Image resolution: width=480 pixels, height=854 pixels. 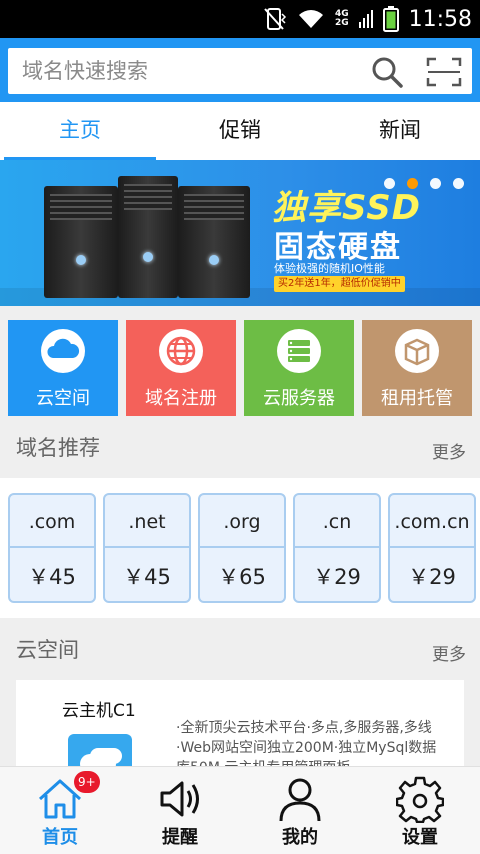 What do you see at coordinates (87, 782) in the screenshot?
I see `notification-badge: 9+` at bounding box center [87, 782].